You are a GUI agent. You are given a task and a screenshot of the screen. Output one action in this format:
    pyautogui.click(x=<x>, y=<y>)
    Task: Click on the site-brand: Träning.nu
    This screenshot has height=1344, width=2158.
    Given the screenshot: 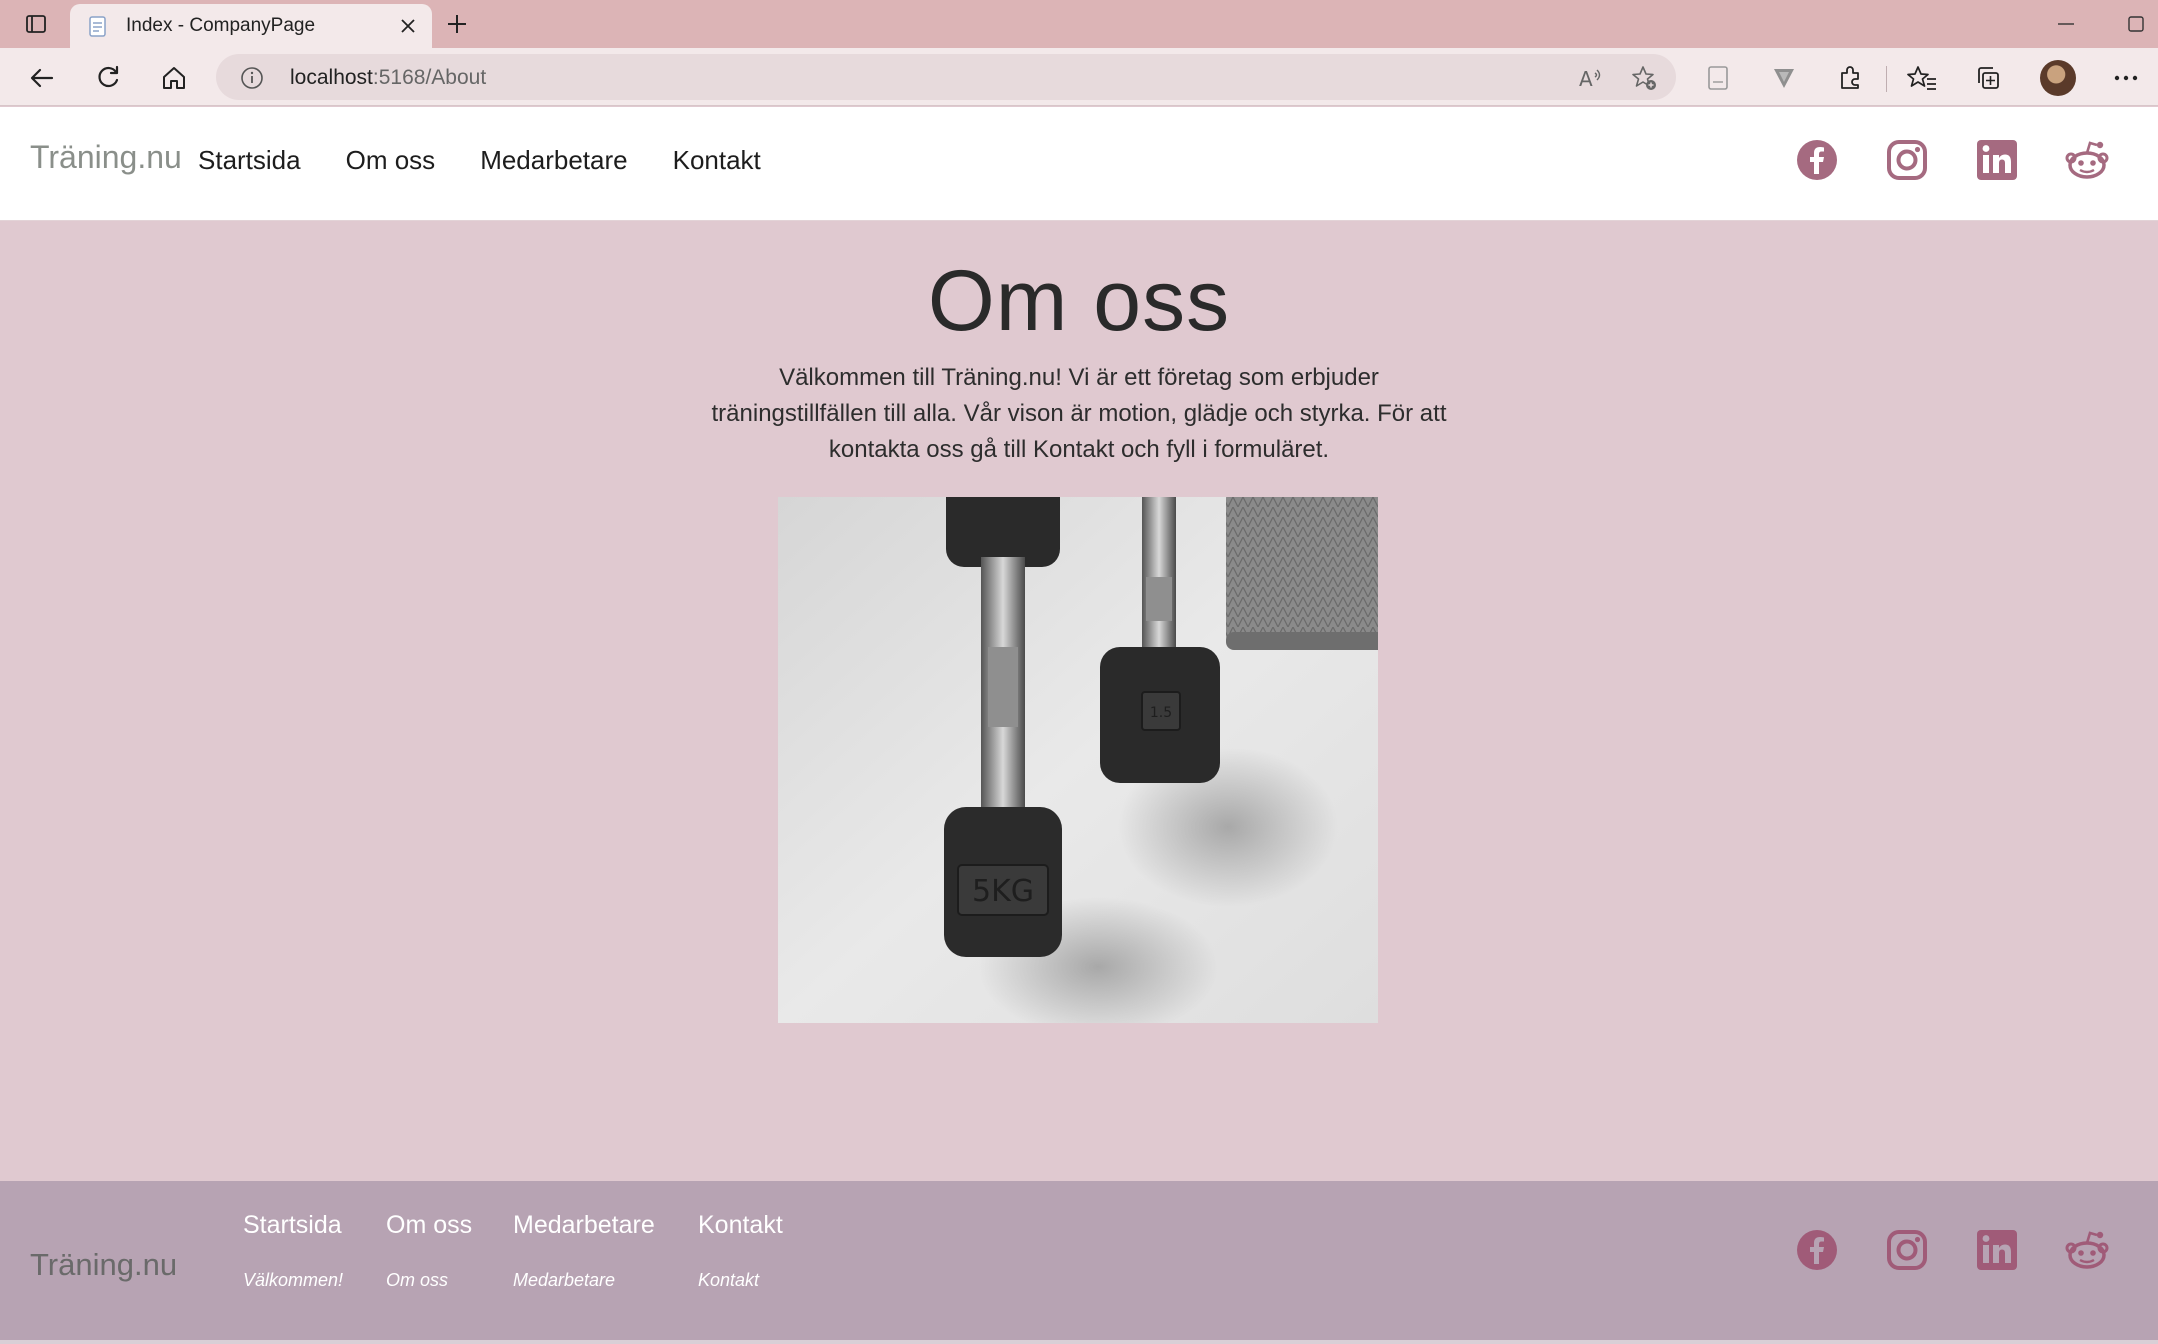 What is the action you would take?
    pyautogui.click(x=106, y=157)
    